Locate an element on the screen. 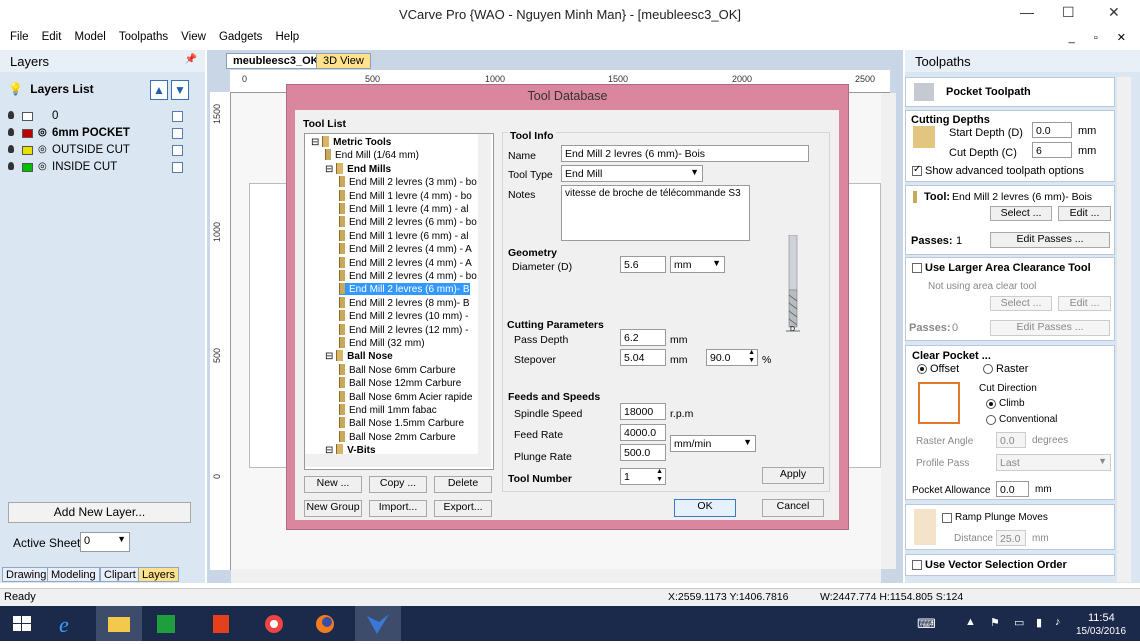  tab-3d-view: 3D View is located at coordinates (343, 61).